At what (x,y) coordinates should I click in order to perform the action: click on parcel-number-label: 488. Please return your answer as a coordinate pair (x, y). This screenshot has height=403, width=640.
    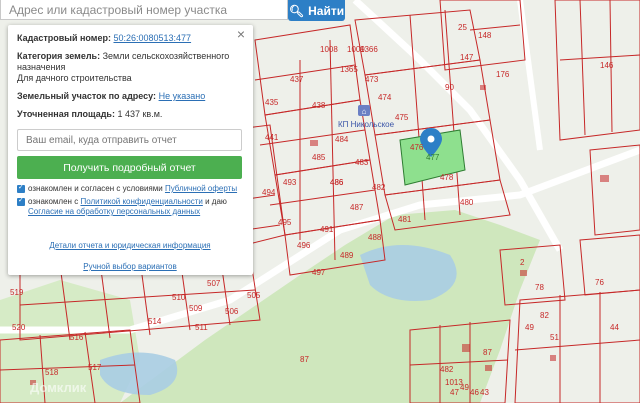
    Looking at the image, I should click on (375, 237).